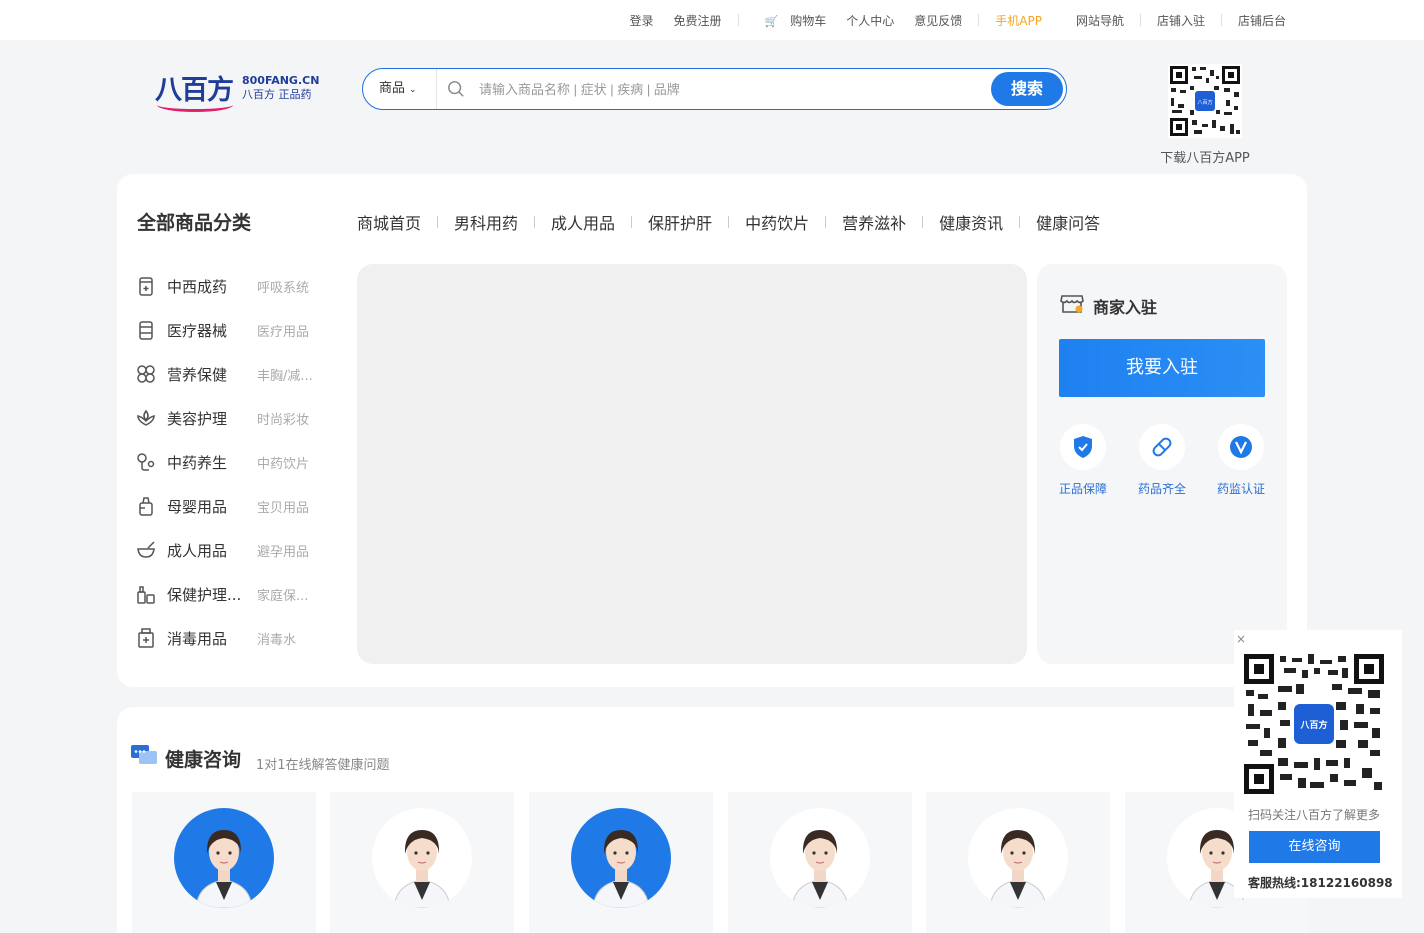  What do you see at coordinates (1161, 489) in the screenshot?
I see `feature-label: 药品齐全` at bounding box center [1161, 489].